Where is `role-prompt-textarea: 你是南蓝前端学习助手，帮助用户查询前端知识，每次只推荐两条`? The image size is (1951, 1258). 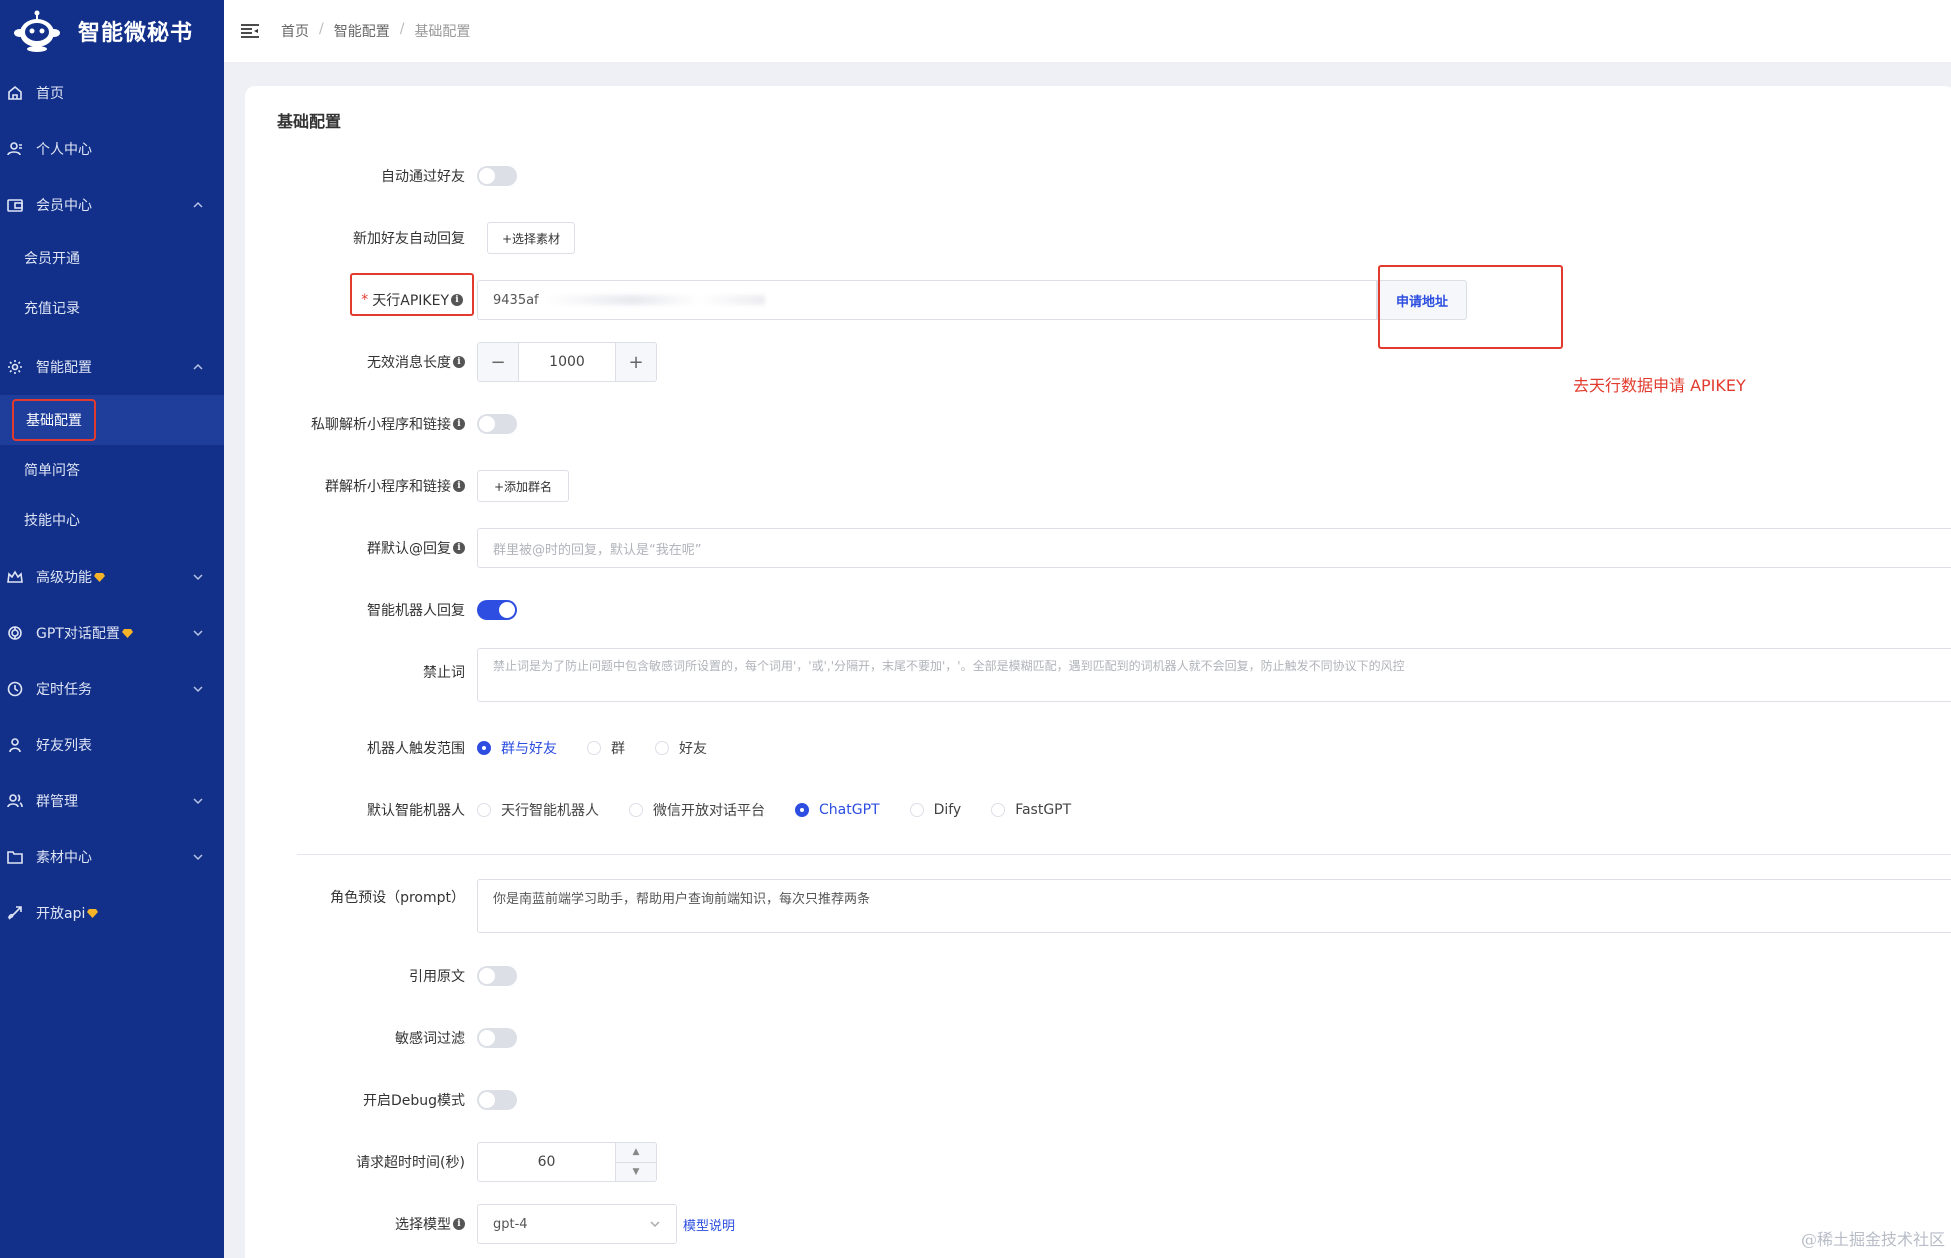
role-prompt-textarea: 你是南蓝前端学习助手，帮助用户查询前端知识，每次只推荐两条 is located at coordinates (1214, 906).